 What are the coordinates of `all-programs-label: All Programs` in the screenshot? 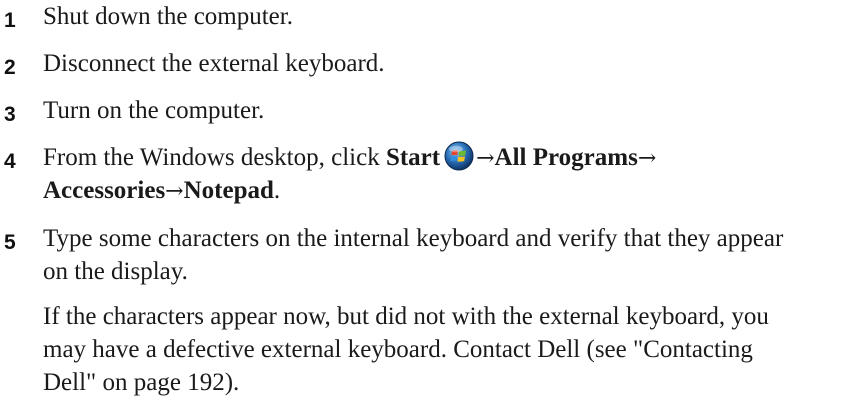 It's located at (566, 157).